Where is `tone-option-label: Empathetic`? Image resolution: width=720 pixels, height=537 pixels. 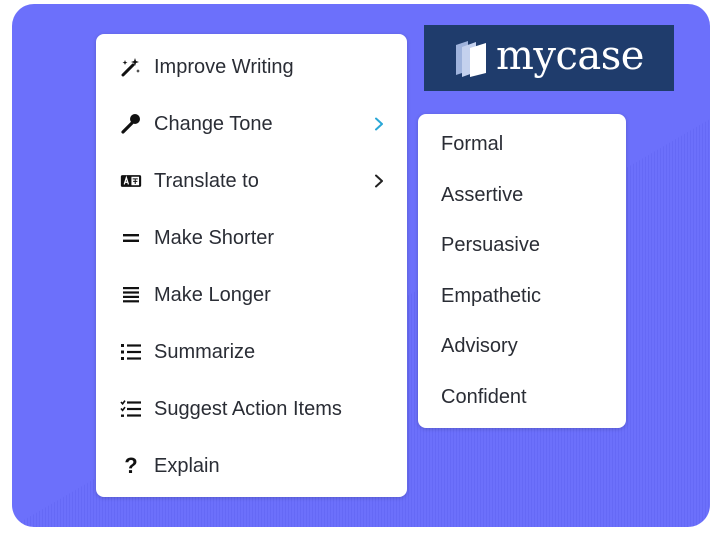 tone-option-label: Empathetic is located at coordinates (491, 295).